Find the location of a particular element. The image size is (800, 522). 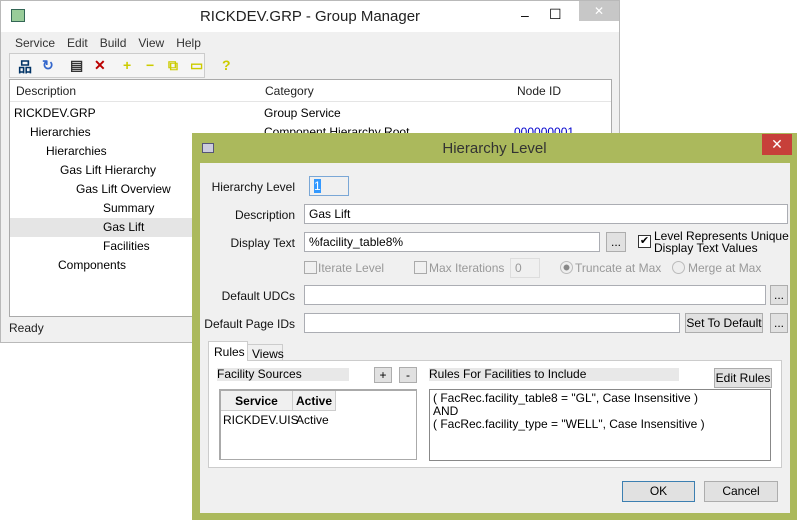

move-icon: ▭ is located at coordinates (196, 65).